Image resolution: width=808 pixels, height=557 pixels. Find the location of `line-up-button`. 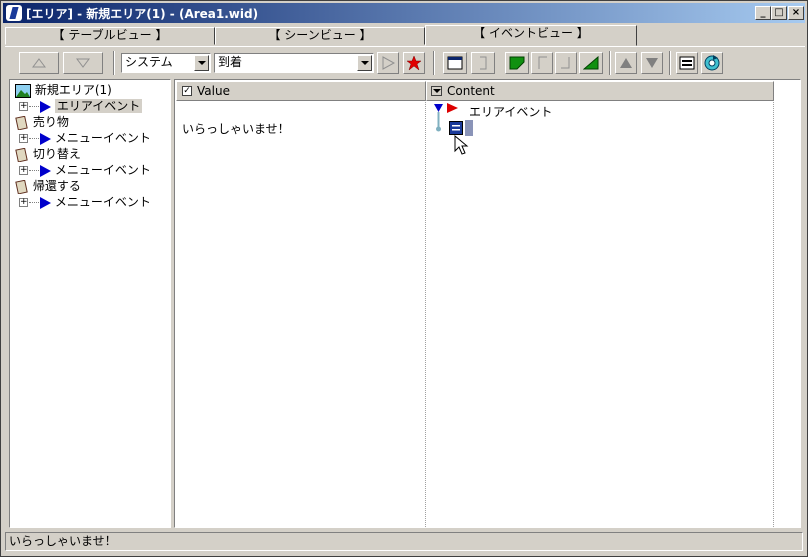

line-up-button is located at coordinates (626, 63).